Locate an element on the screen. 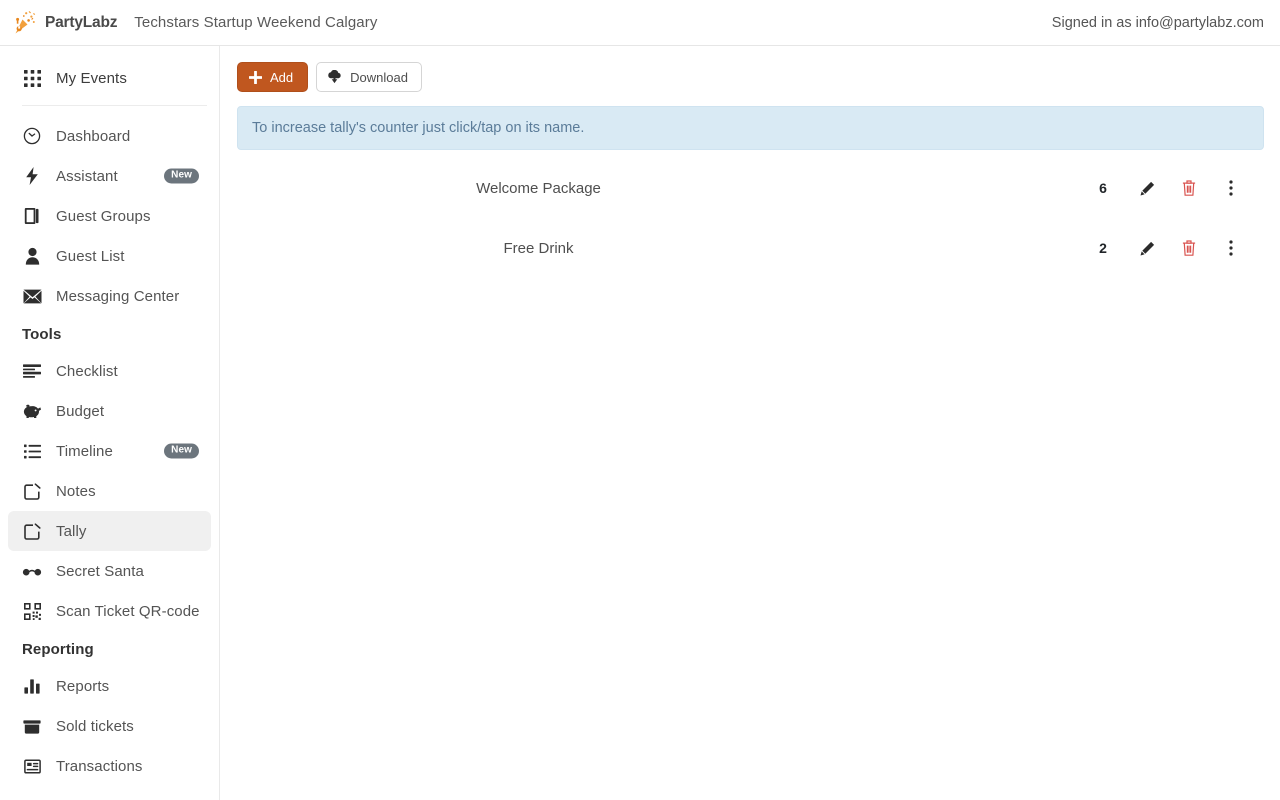 Image resolution: width=1280 pixels, height=800 pixels. sidebar-item-sold-tickets: Sold tickets is located at coordinates (109, 726).